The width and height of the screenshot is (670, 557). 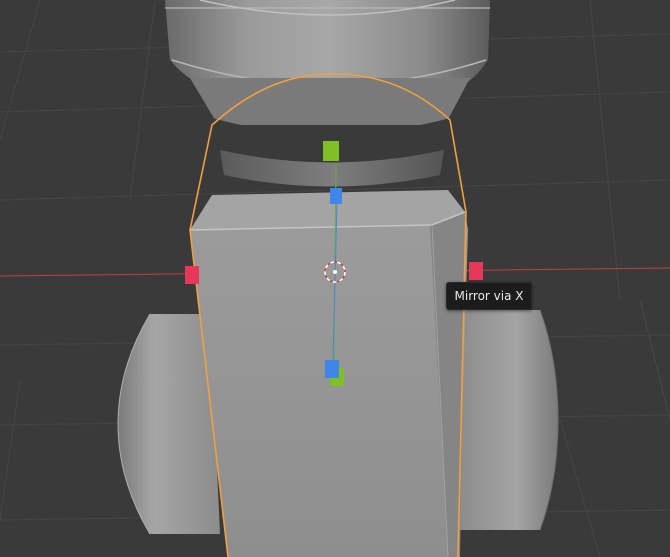 I want to click on y-handle-top, so click(x=331, y=151).